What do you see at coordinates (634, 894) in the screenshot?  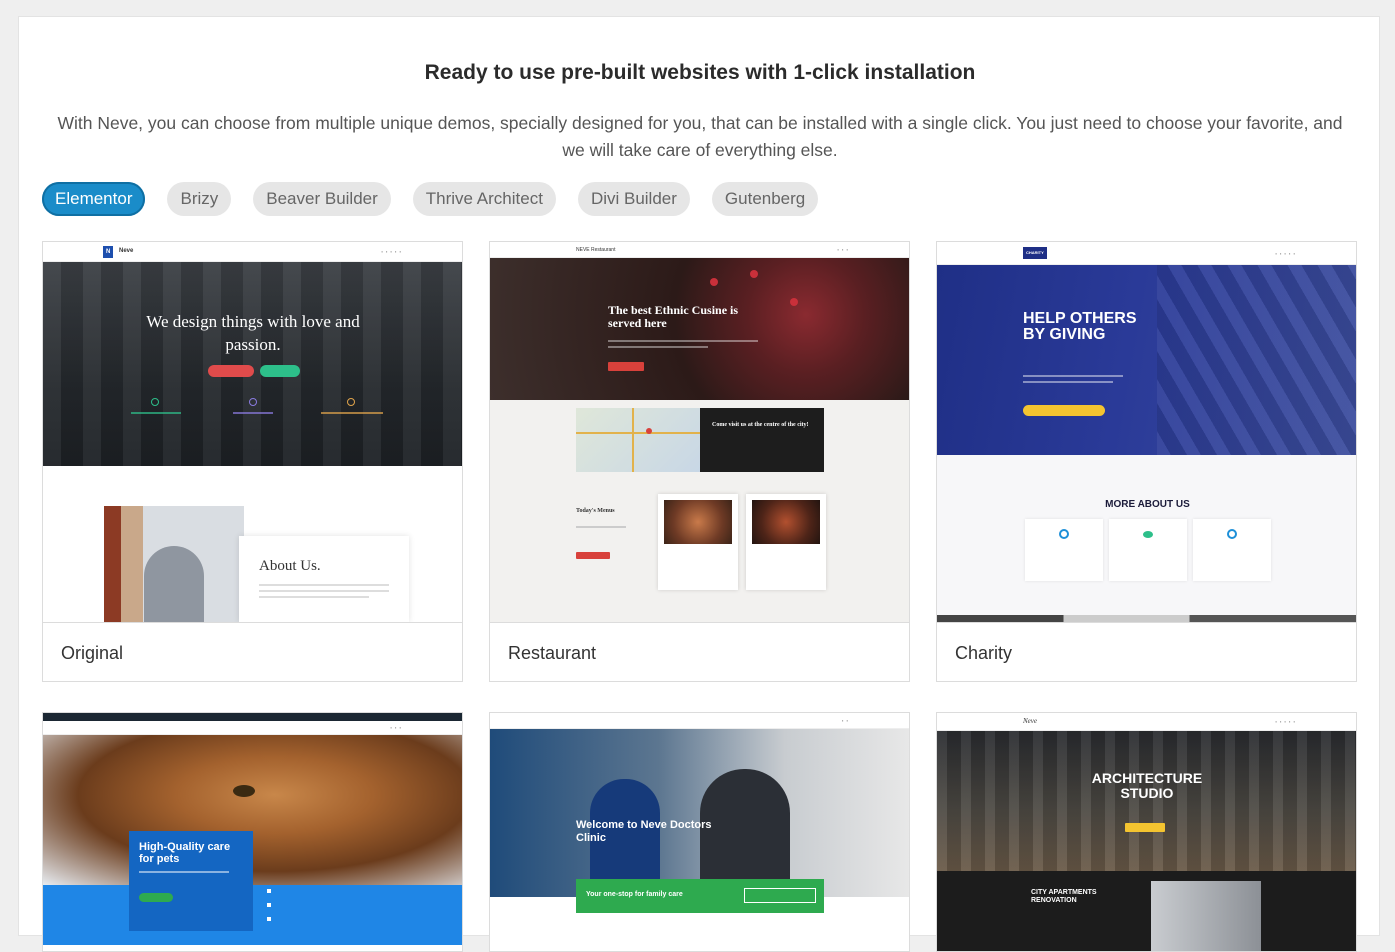 I see `preview-banner-text: Your one-stop for family care` at bounding box center [634, 894].